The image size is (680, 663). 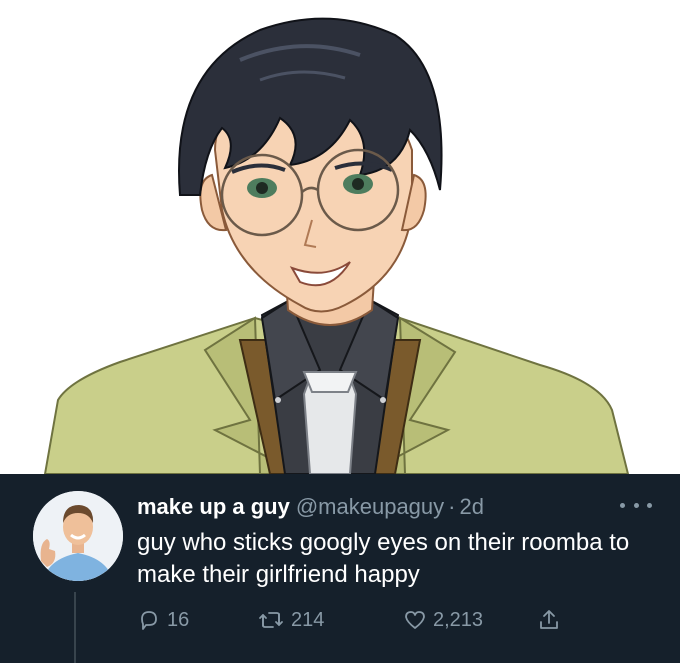 I want to click on like-button: 2,213, so click(x=443, y=620).